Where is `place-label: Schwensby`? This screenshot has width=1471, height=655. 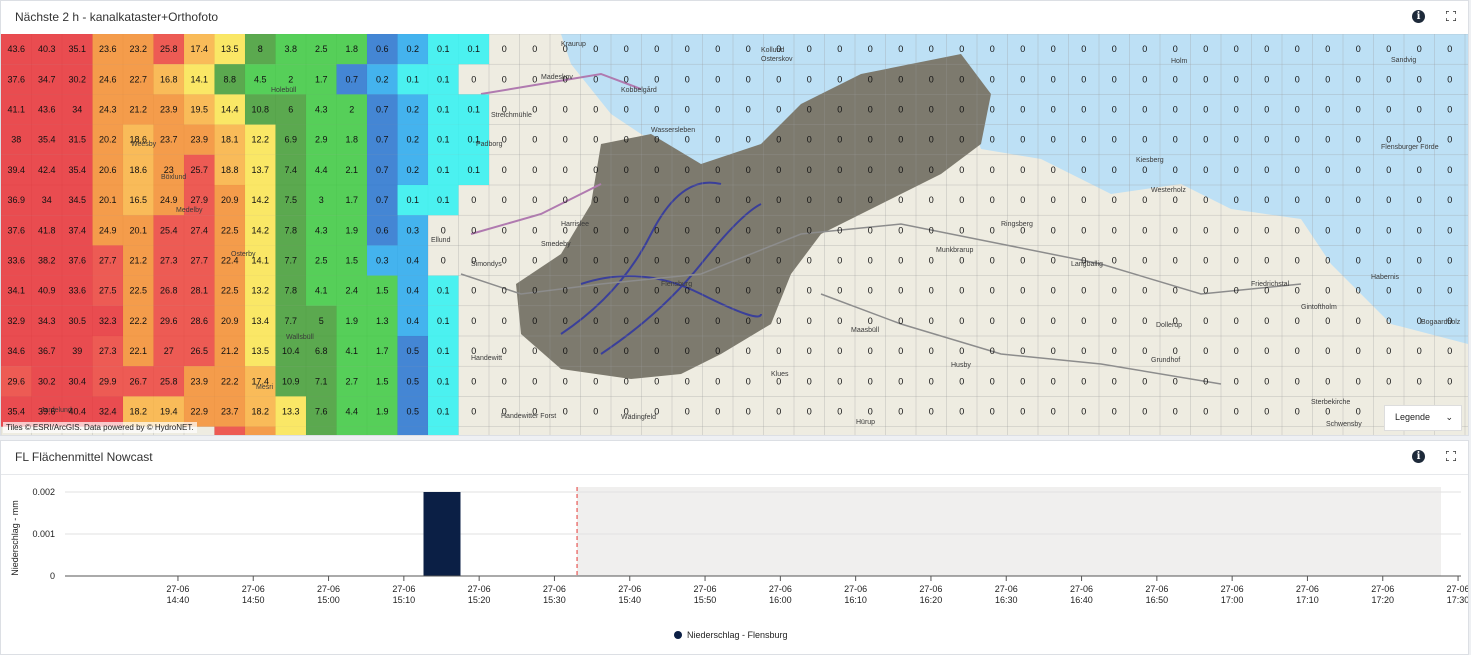
place-label: Schwensby is located at coordinates (1344, 424).